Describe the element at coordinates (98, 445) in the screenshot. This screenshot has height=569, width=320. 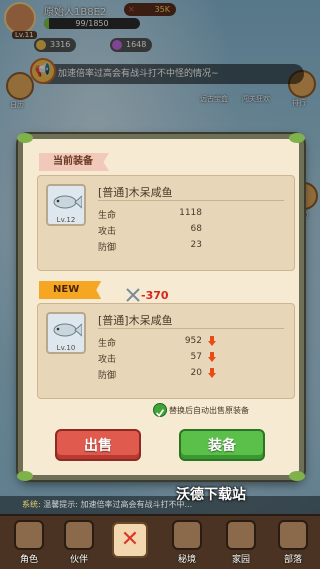
I see `sell-button: 出售` at that location.